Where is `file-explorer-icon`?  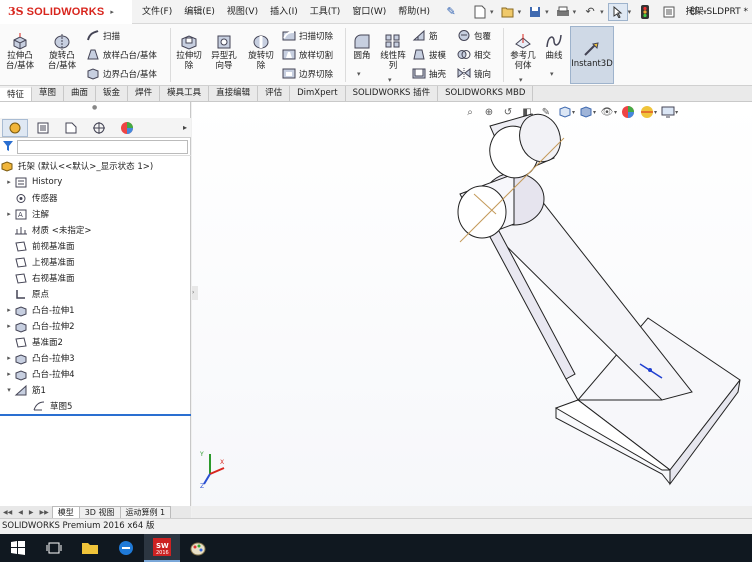 file-explorer-icon is located at coordinates (90, 548).